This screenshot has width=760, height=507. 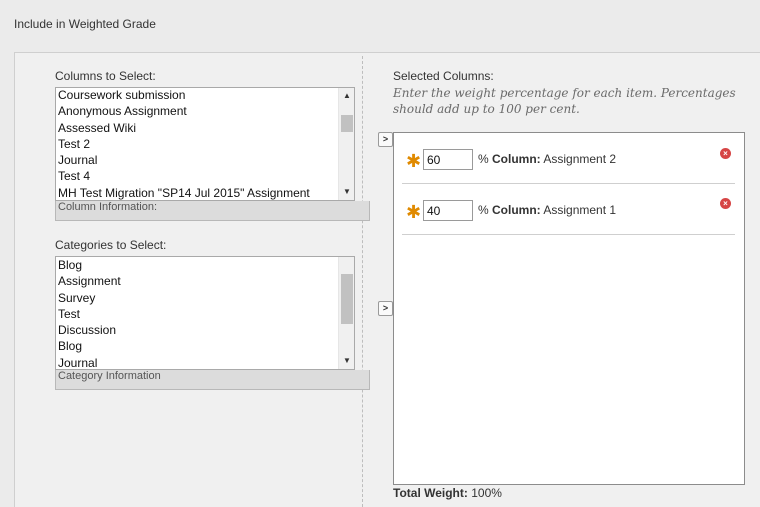 I want to click on row-label: % Column: Assignment 2, so click(x=547, y=159).